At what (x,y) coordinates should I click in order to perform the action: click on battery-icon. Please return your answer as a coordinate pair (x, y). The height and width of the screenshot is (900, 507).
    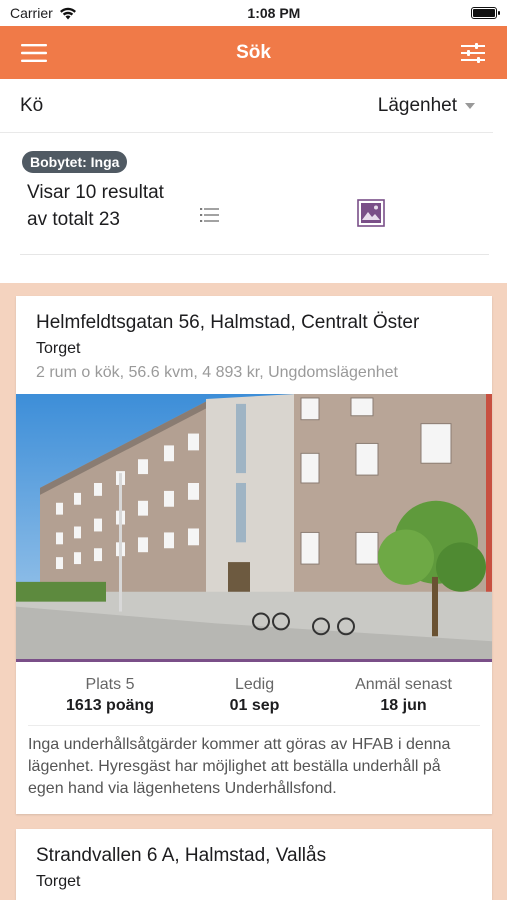
    Looking at the image, I should click on (485, 13).